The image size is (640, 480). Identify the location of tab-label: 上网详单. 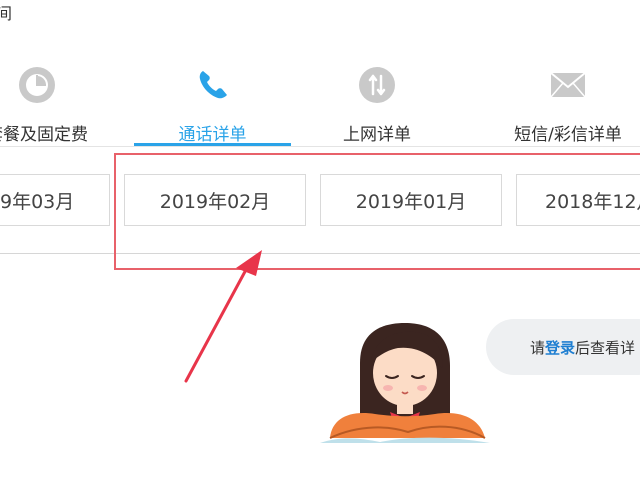
(377, 135).